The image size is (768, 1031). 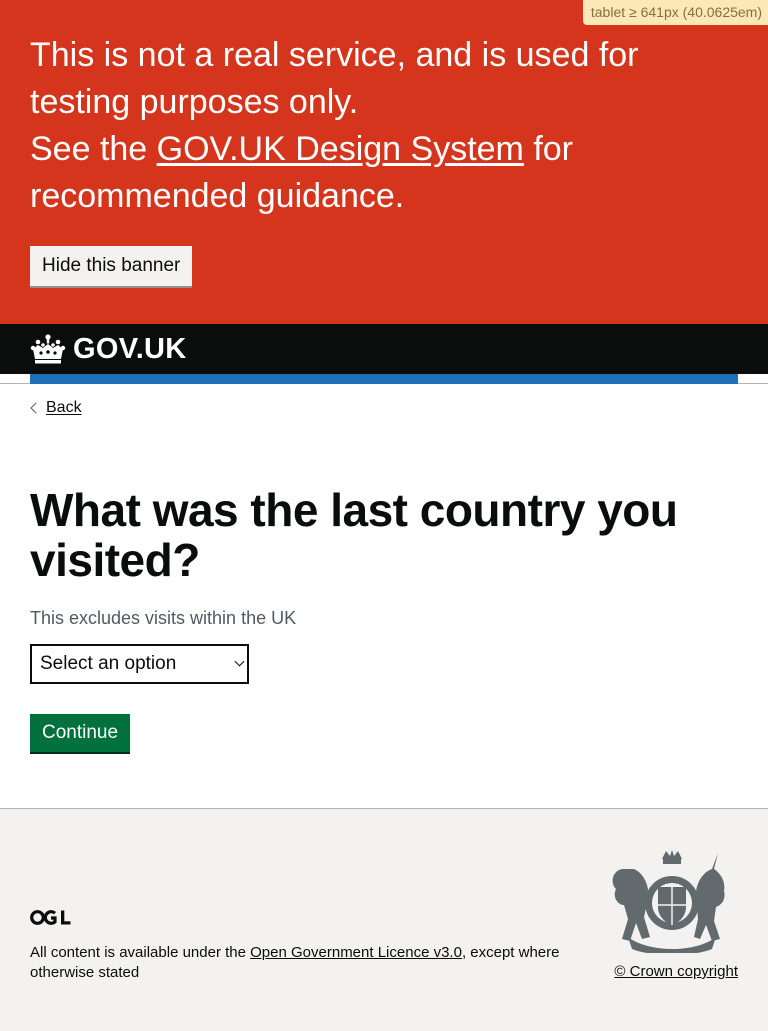 I want to click on logo-text: GOV.UK, so click(x=130, y=348).